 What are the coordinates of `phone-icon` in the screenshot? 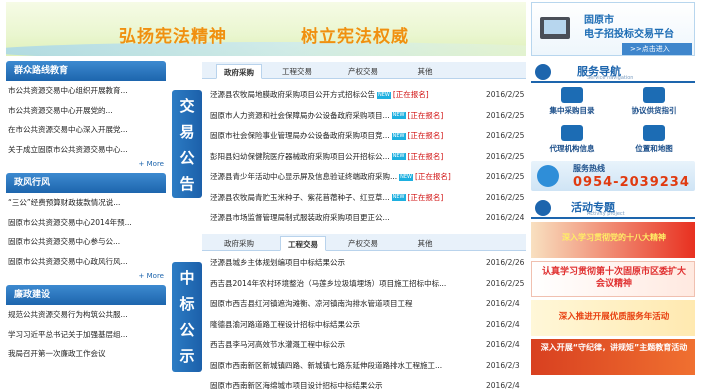 It's located at (548, 176).